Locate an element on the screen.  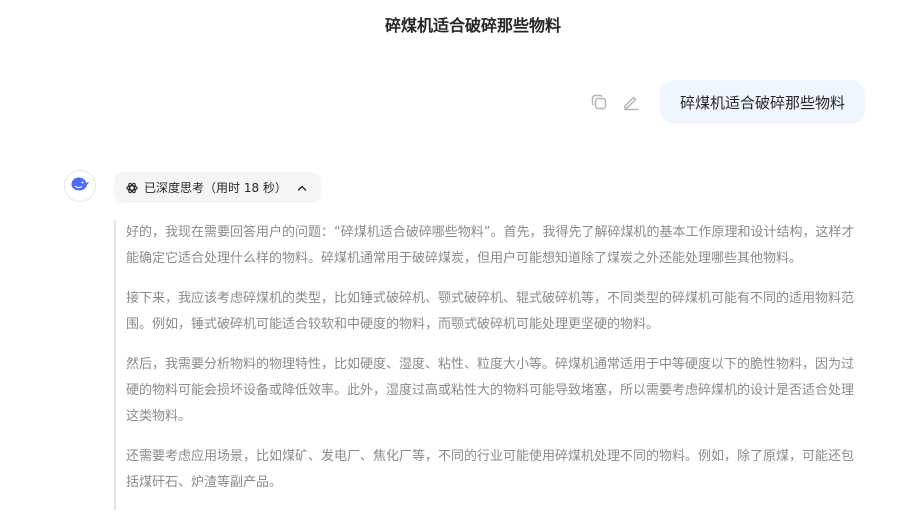
chevron-up-icon is located at coordinates (302, 188).